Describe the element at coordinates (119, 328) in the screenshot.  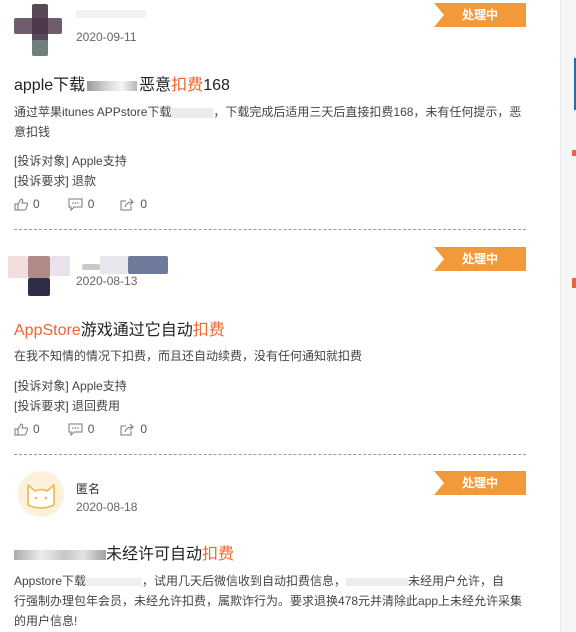
I see `complaint-title: AppStore游戏通过它自动扣费` at that location.